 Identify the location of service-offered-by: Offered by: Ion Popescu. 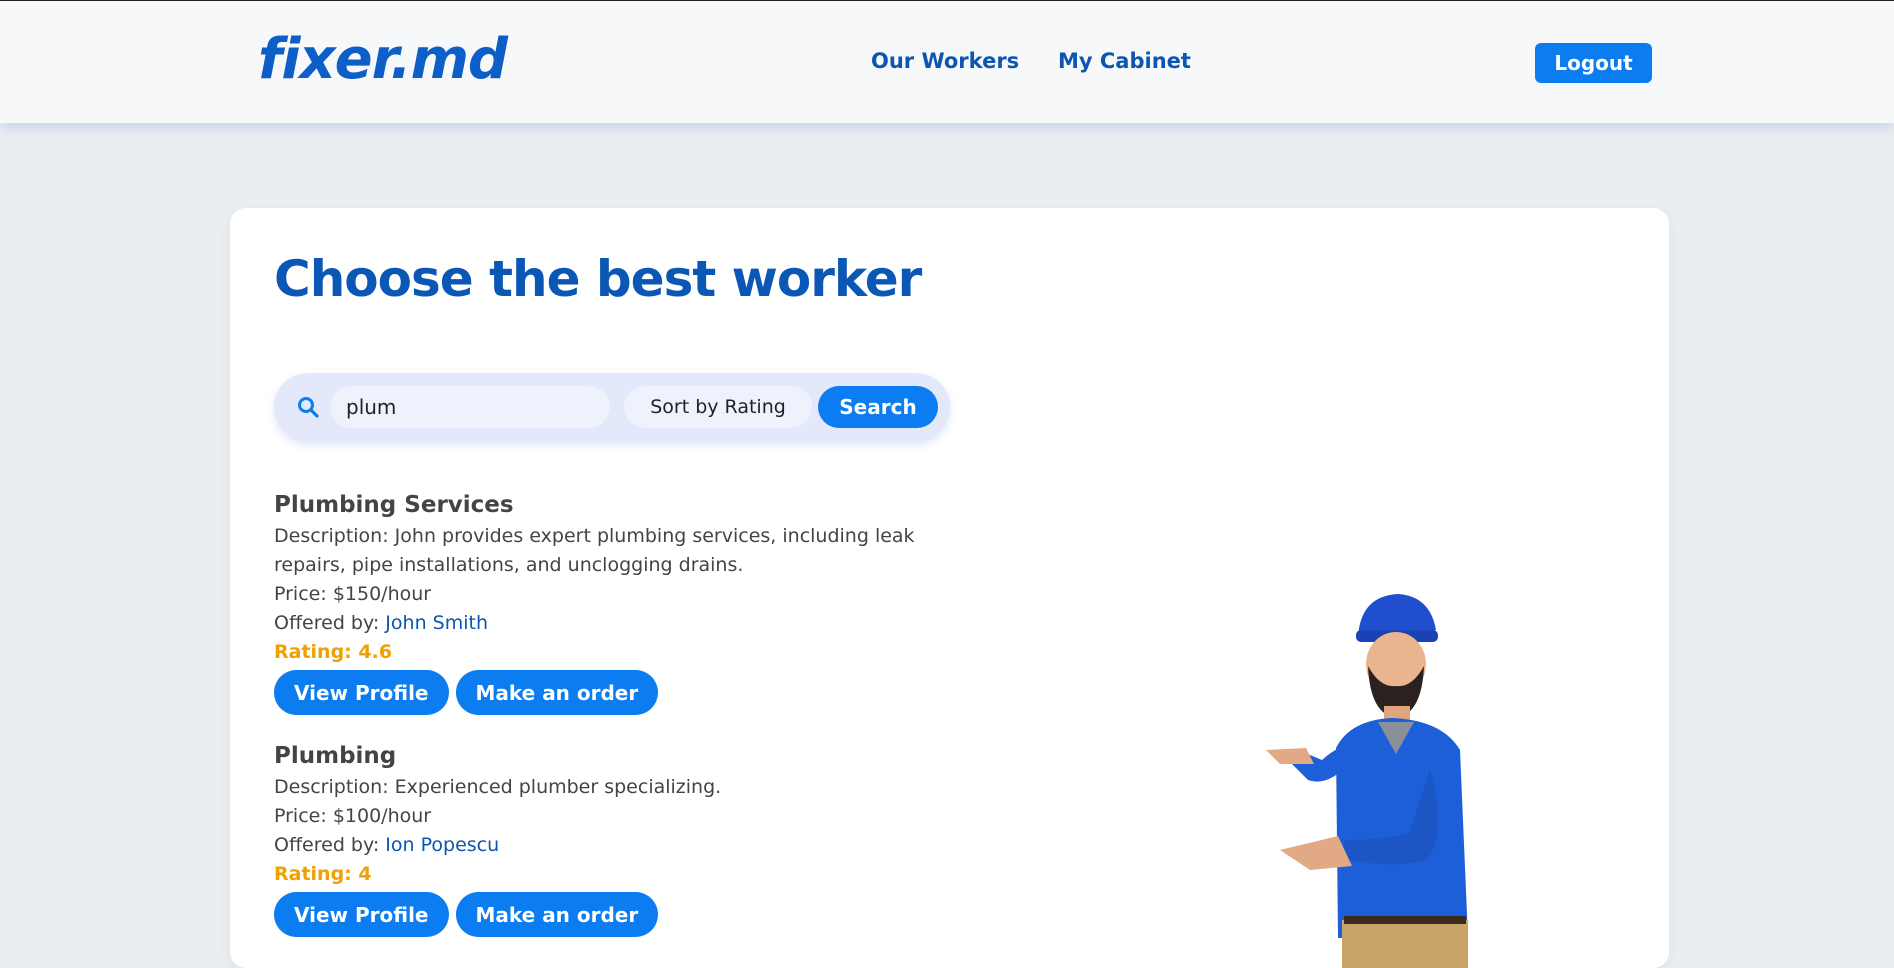
(387, 845).